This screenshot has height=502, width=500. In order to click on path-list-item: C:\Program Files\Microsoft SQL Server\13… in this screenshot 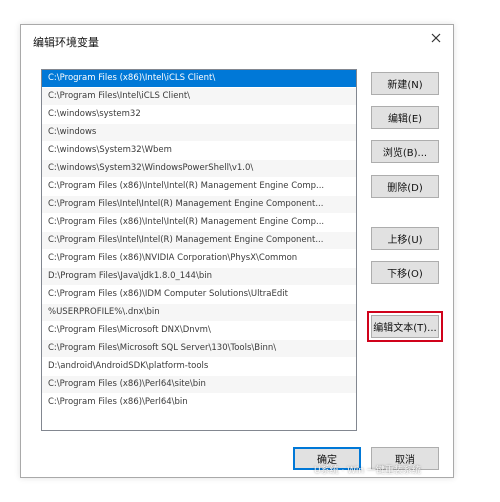, I will do `click(199, 349)`.